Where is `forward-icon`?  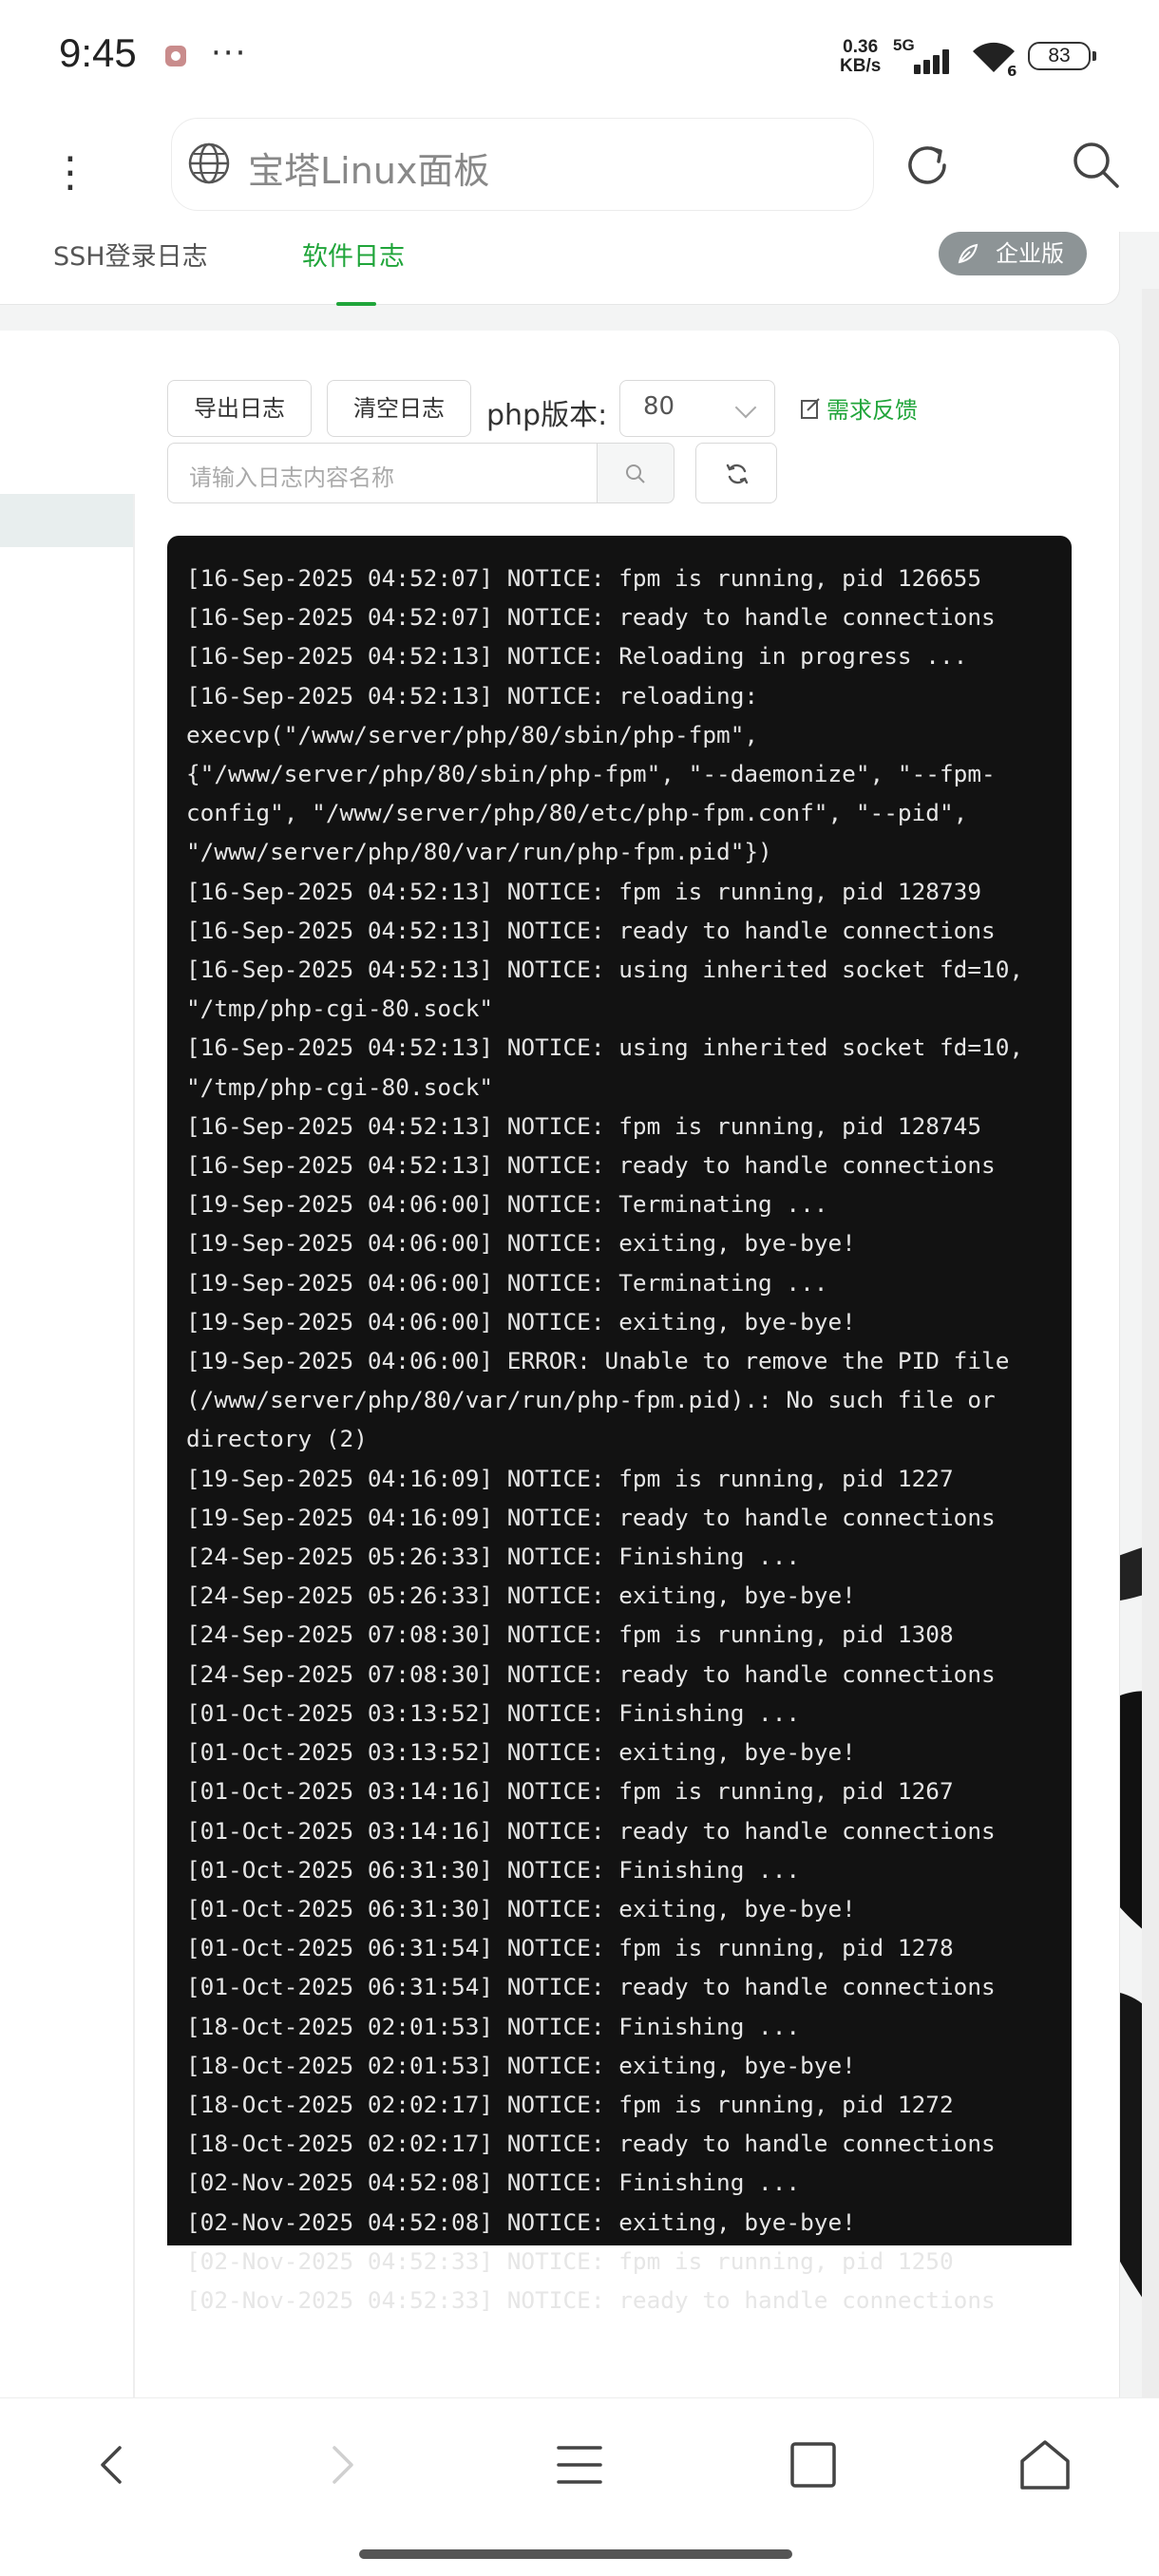 forward-icon is located at coordinates (342, 2464).